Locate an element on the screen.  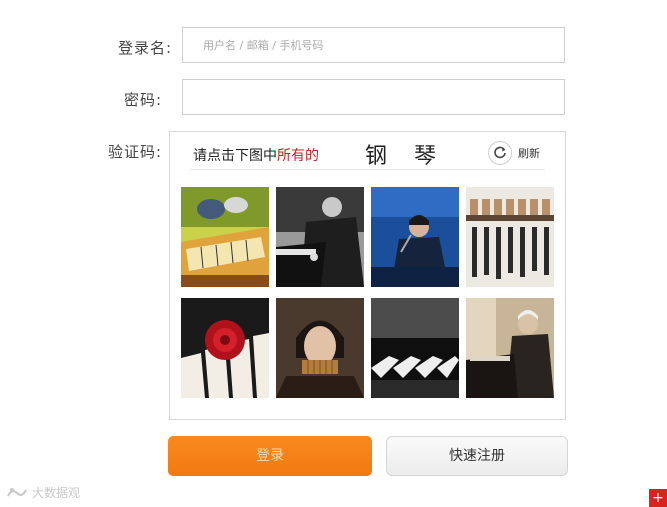
username-input is located at coordinates (373, 45).